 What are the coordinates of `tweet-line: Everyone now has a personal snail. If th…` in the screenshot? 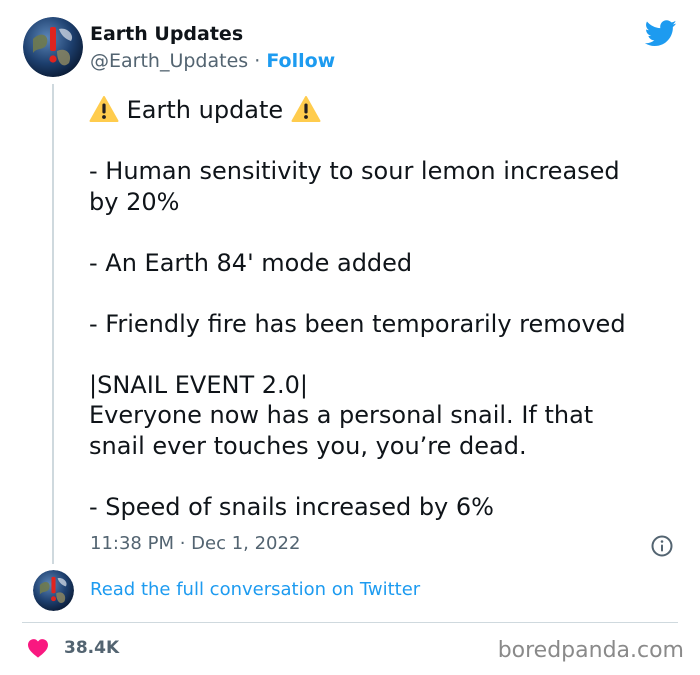 It's located at (341, 415).